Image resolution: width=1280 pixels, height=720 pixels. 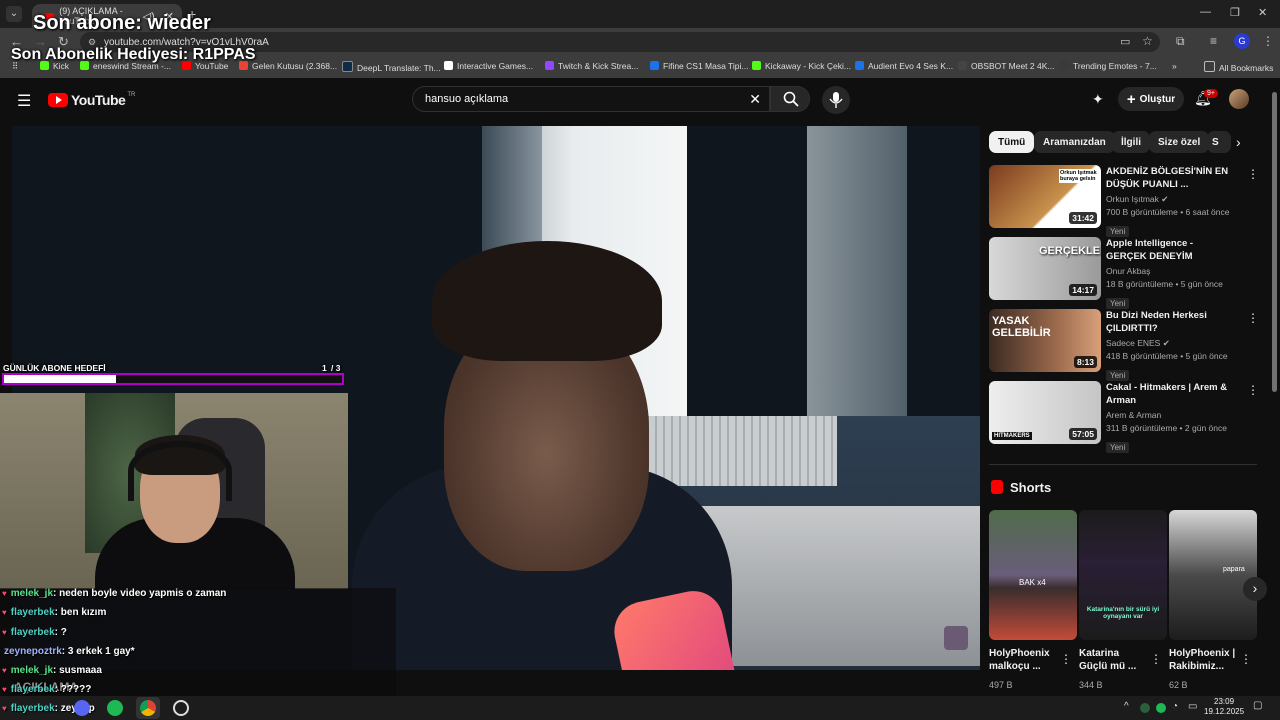 I want to click on short-thumbnail: papara, so click(x=1213, y=575).